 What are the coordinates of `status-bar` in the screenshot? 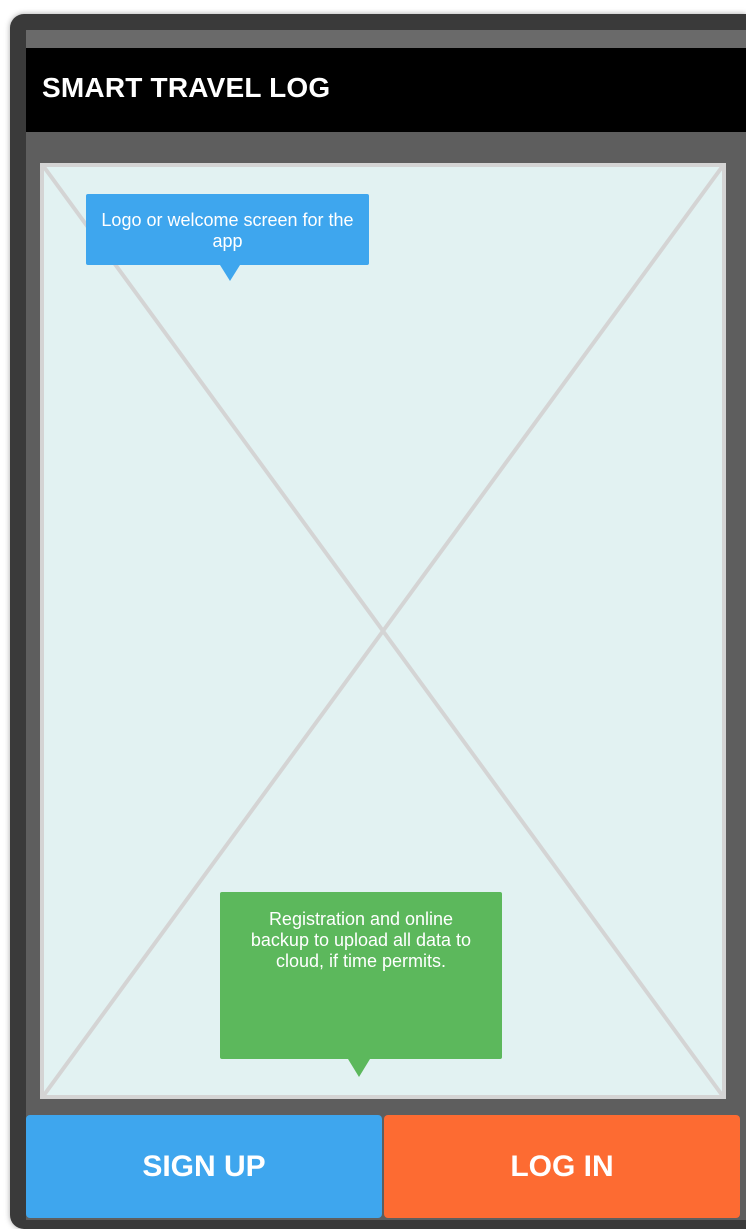 It's located at (386, 39).